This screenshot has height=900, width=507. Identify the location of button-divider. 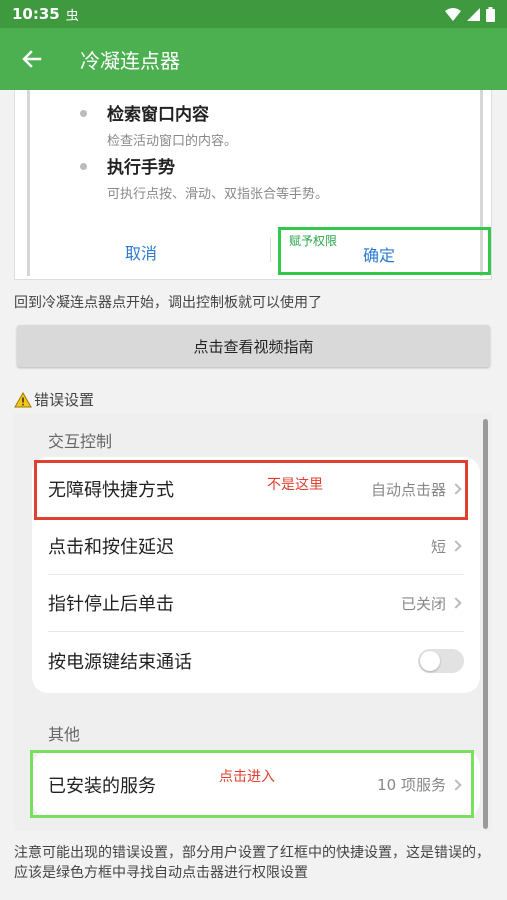
(270, 250).